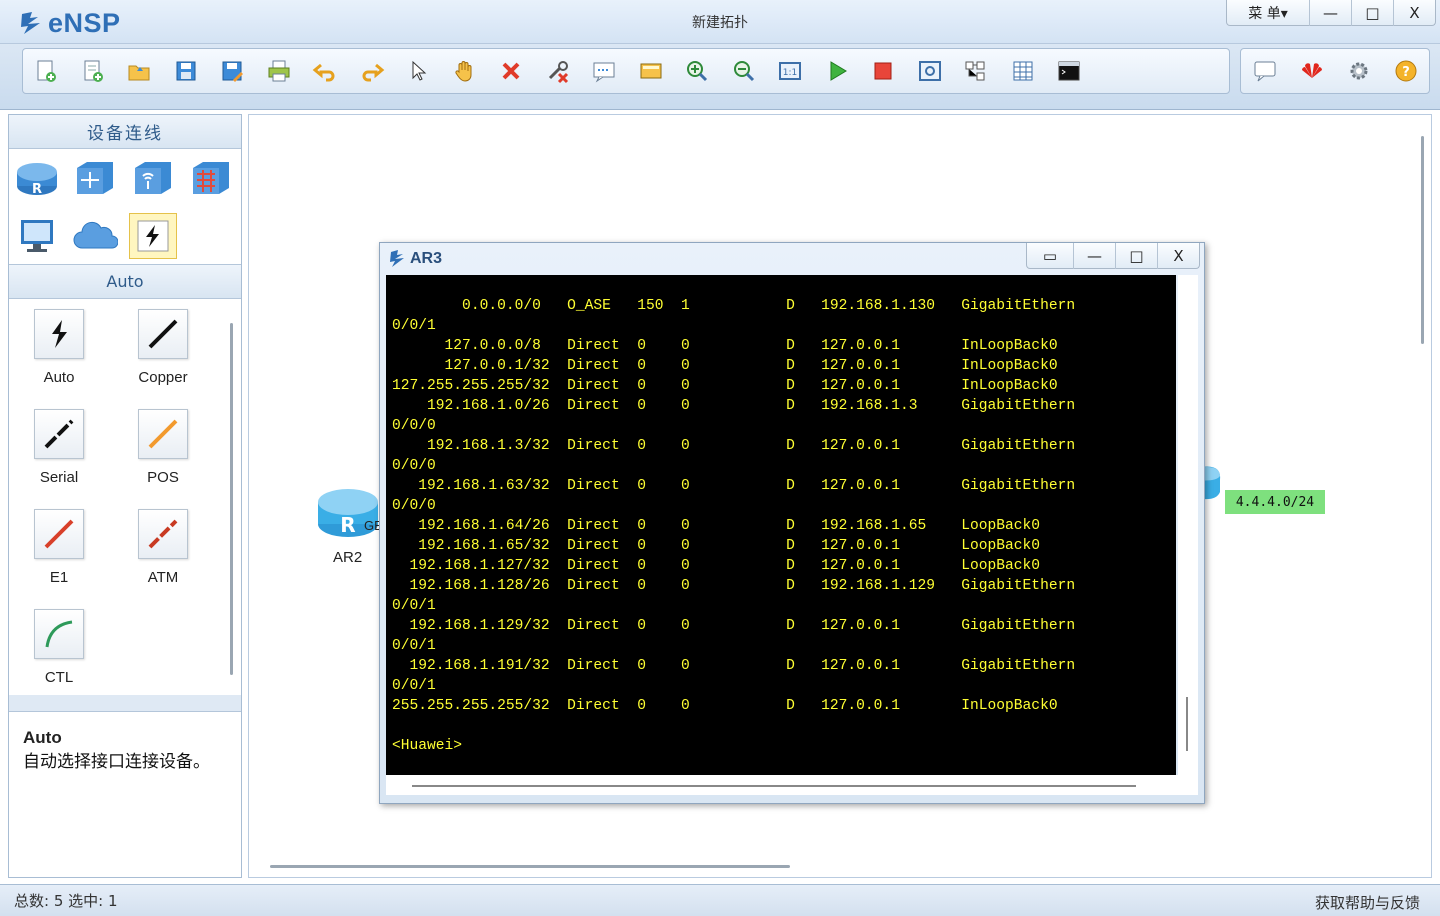 Image resolution: width=1440 pixels, height=916 pixels. What do you see at coordinates (1265, 71) in the screenshot?
I see `chat-icon` at bounding box center [1265, 71].